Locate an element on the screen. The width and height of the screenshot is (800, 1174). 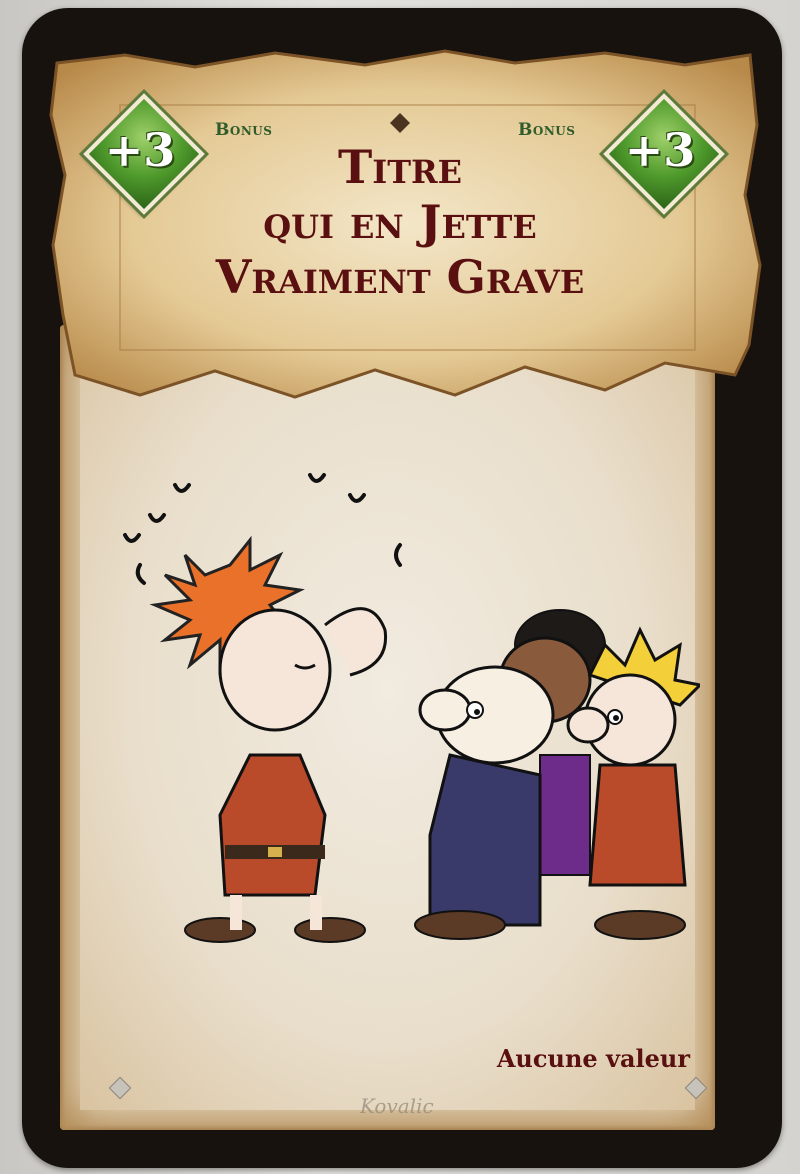
card-title-line-3: Vraiment Grave is located at coordinates (400, 277).